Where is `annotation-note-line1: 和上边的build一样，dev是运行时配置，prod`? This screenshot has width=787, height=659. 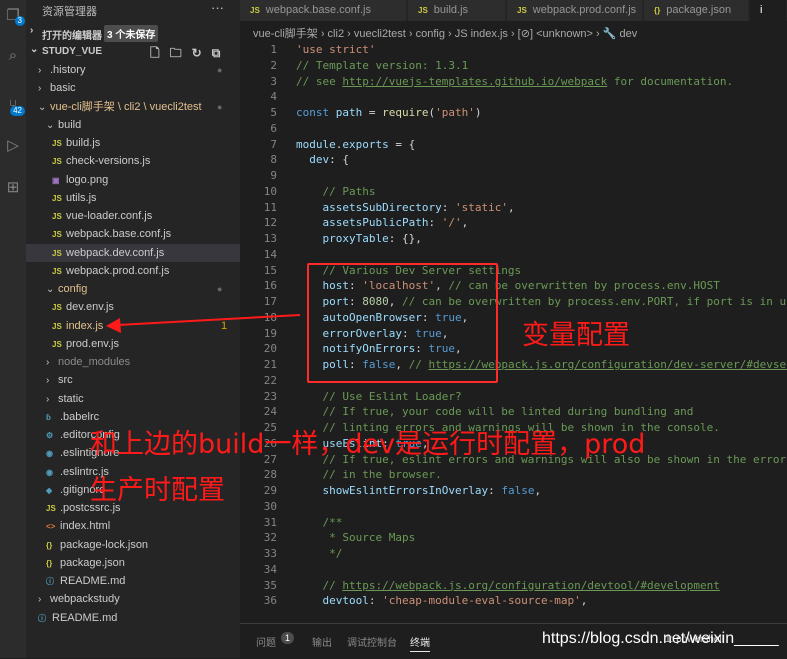 annotation-note-line1: 和上边的build一样，dev是运行时配置，prod is located at coordinates (368, 444).